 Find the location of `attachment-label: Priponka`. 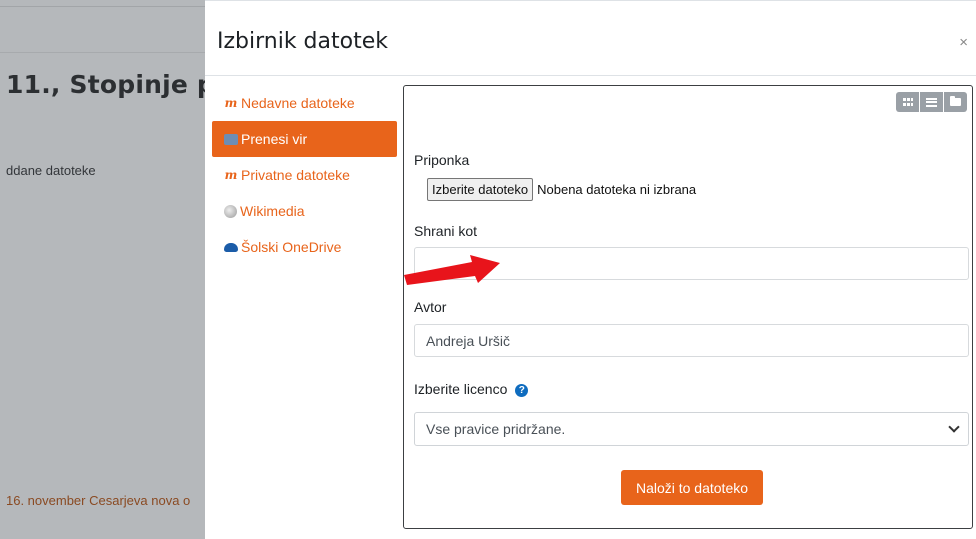

attachment-label: Priponka is located at coordinates (442, 160).